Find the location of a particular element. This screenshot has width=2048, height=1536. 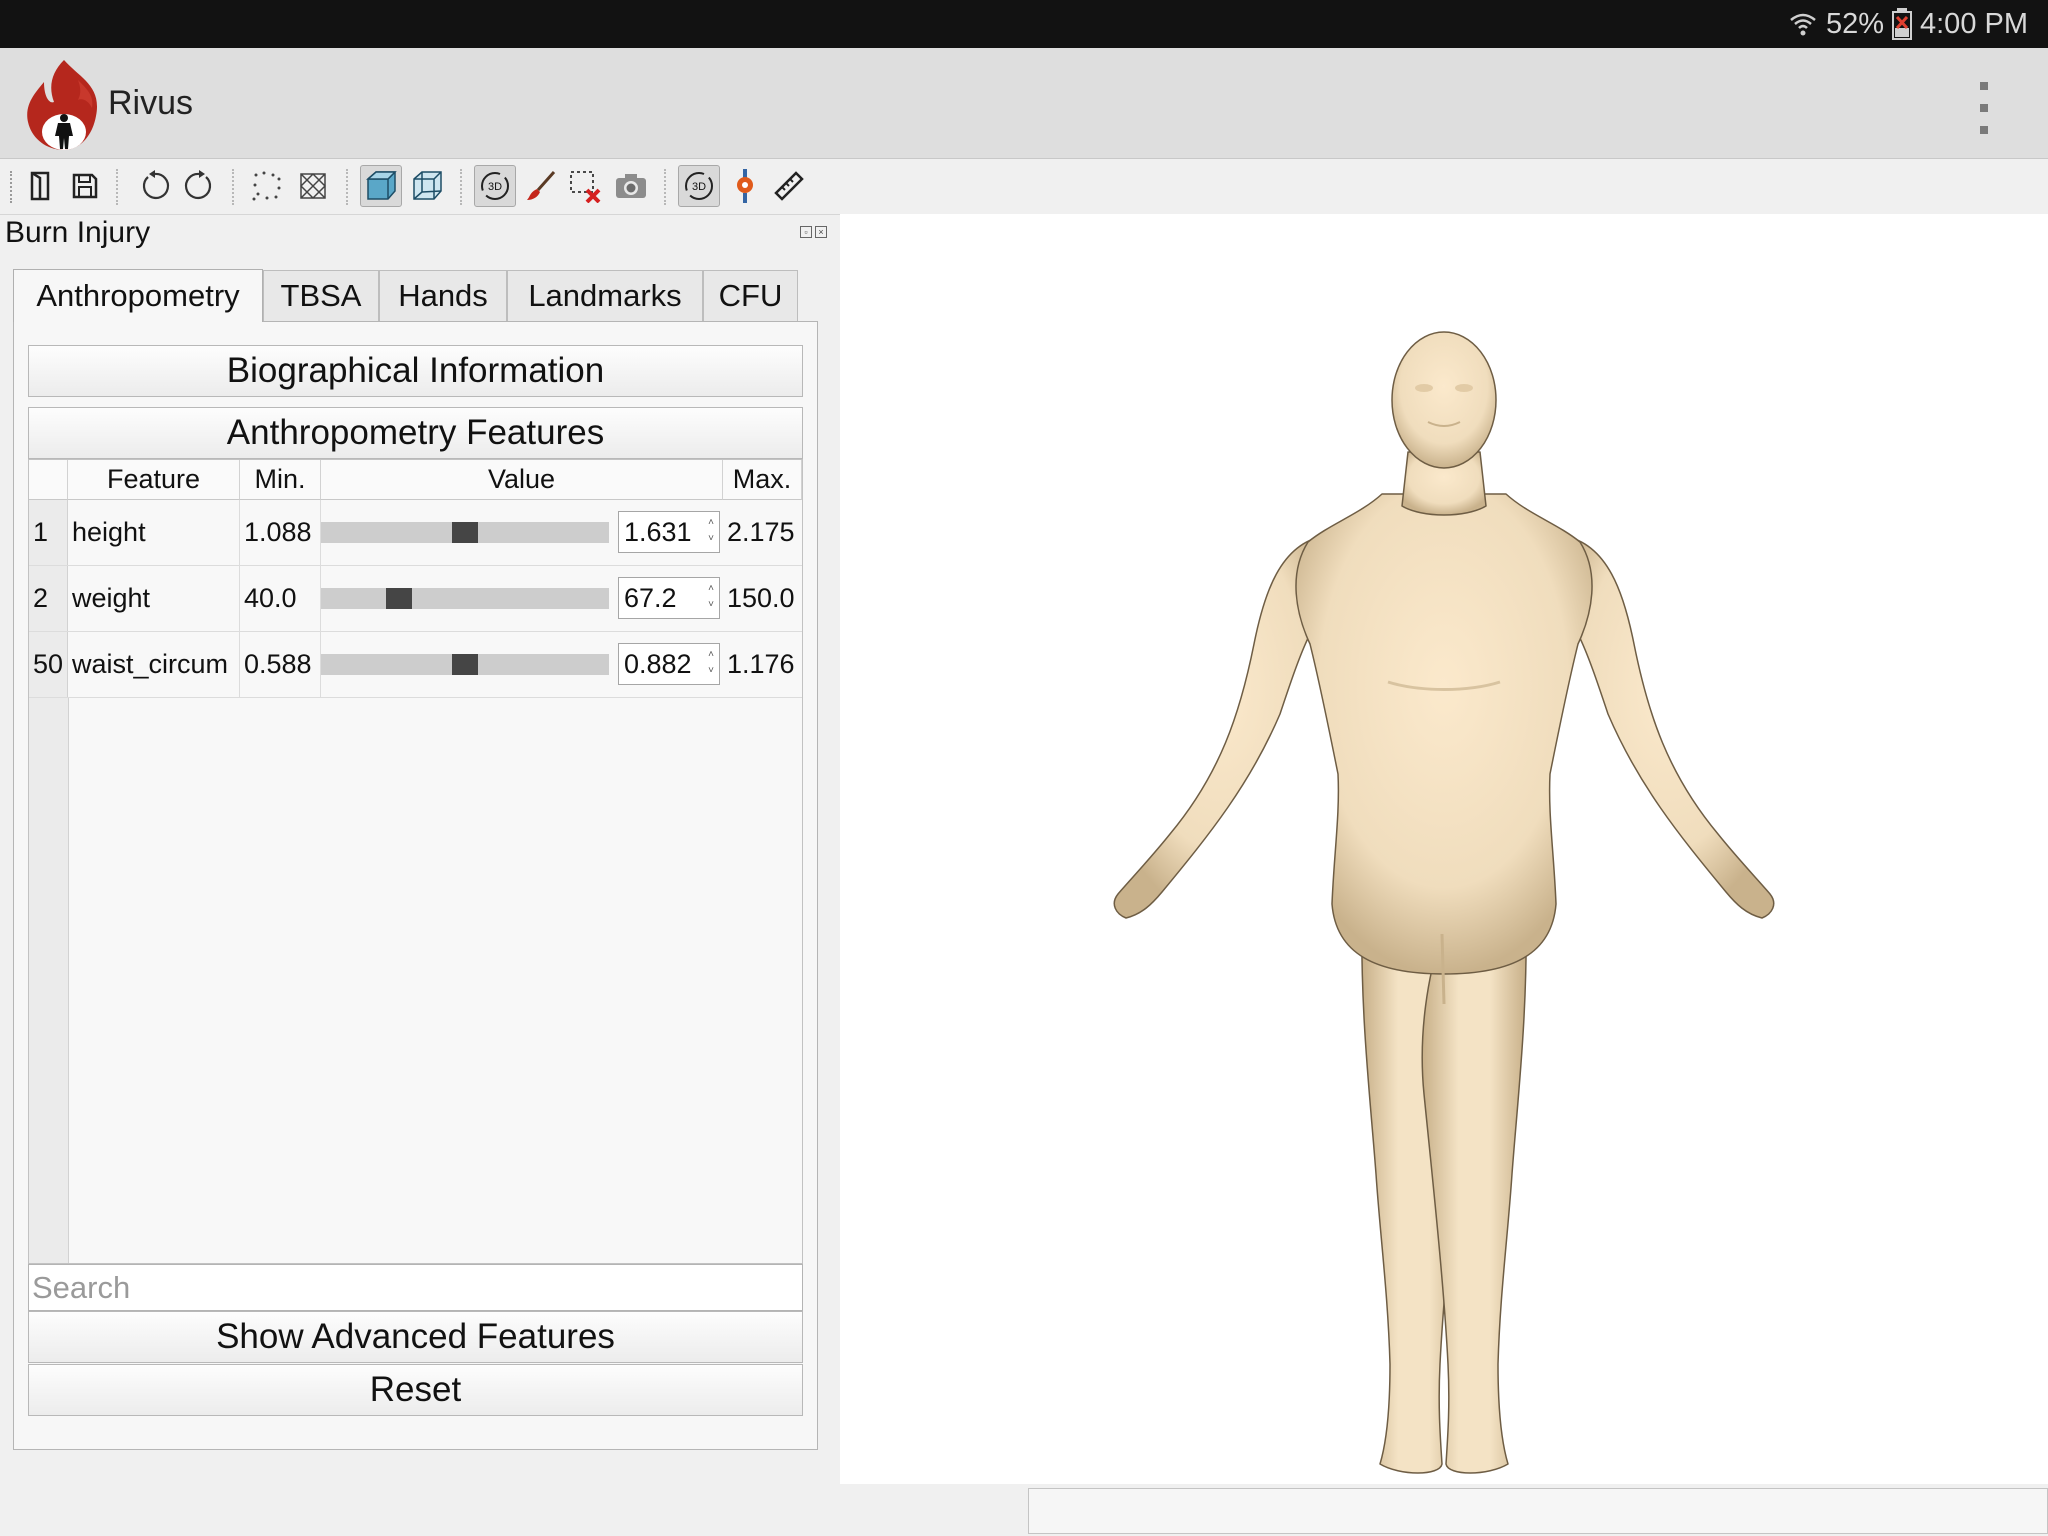

paint-burn-button is located at coordinates (541, 186).